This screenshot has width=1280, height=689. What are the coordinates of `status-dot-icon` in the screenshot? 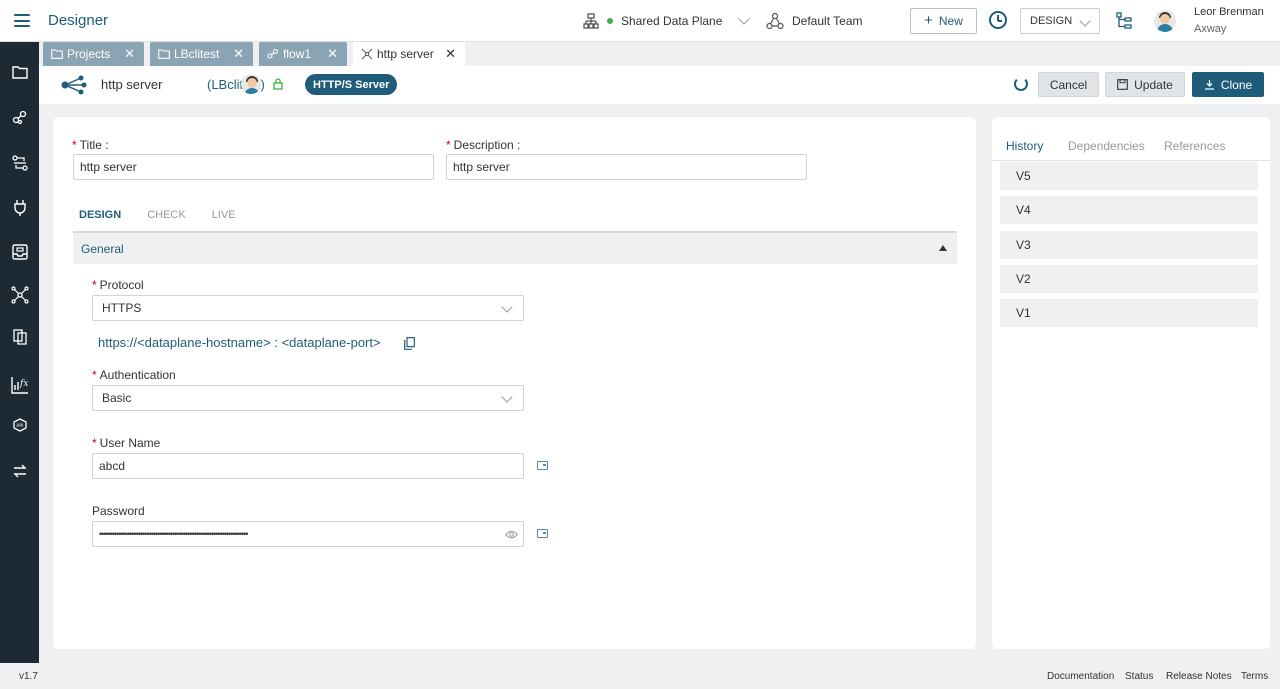 It's located at (610, 21).